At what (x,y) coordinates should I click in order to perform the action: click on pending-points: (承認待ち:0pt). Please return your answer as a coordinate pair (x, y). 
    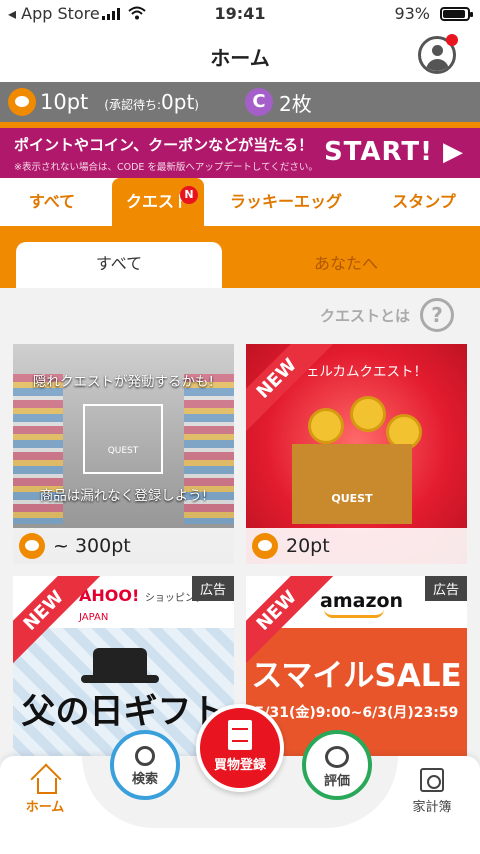
    Looking at the image, I should click on (151, 102).